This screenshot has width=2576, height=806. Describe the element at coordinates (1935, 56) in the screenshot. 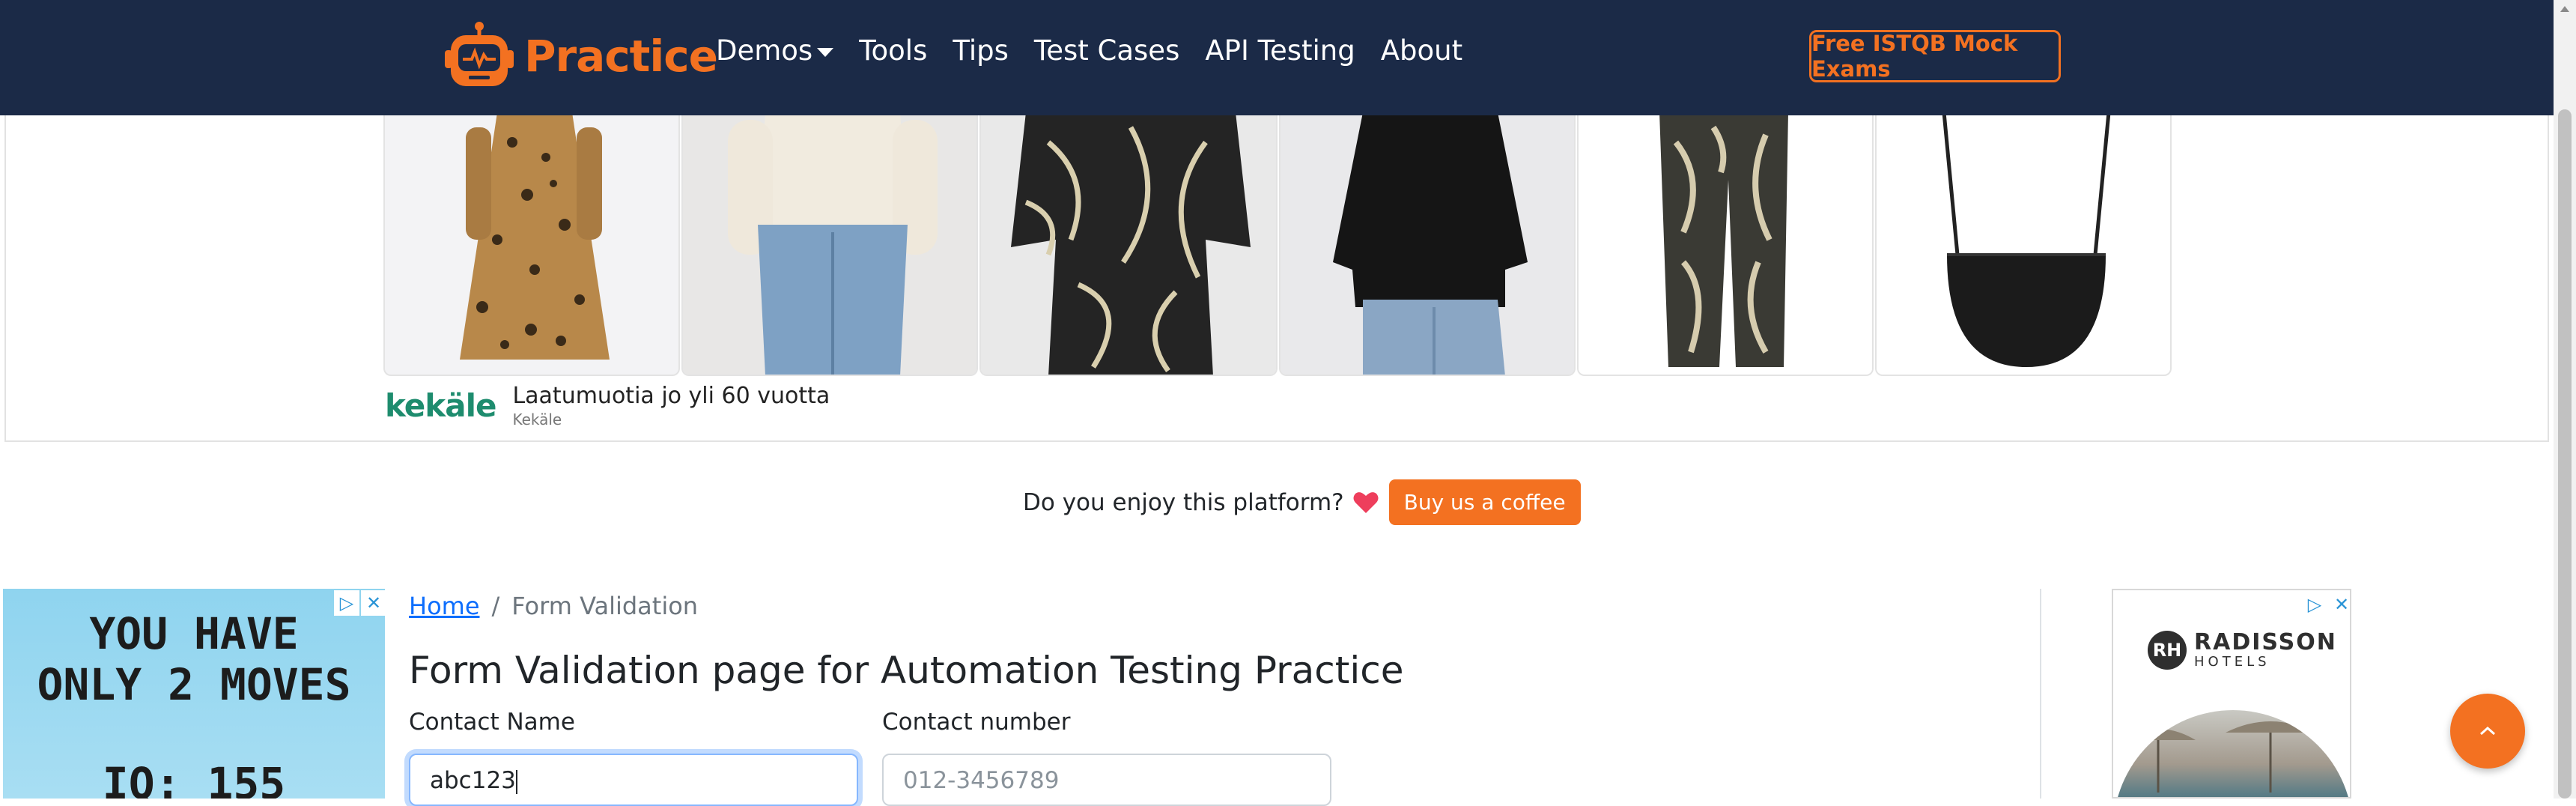

I see `istqb-mock-exams-button: Free ISTQB Mock Exams` at that location.